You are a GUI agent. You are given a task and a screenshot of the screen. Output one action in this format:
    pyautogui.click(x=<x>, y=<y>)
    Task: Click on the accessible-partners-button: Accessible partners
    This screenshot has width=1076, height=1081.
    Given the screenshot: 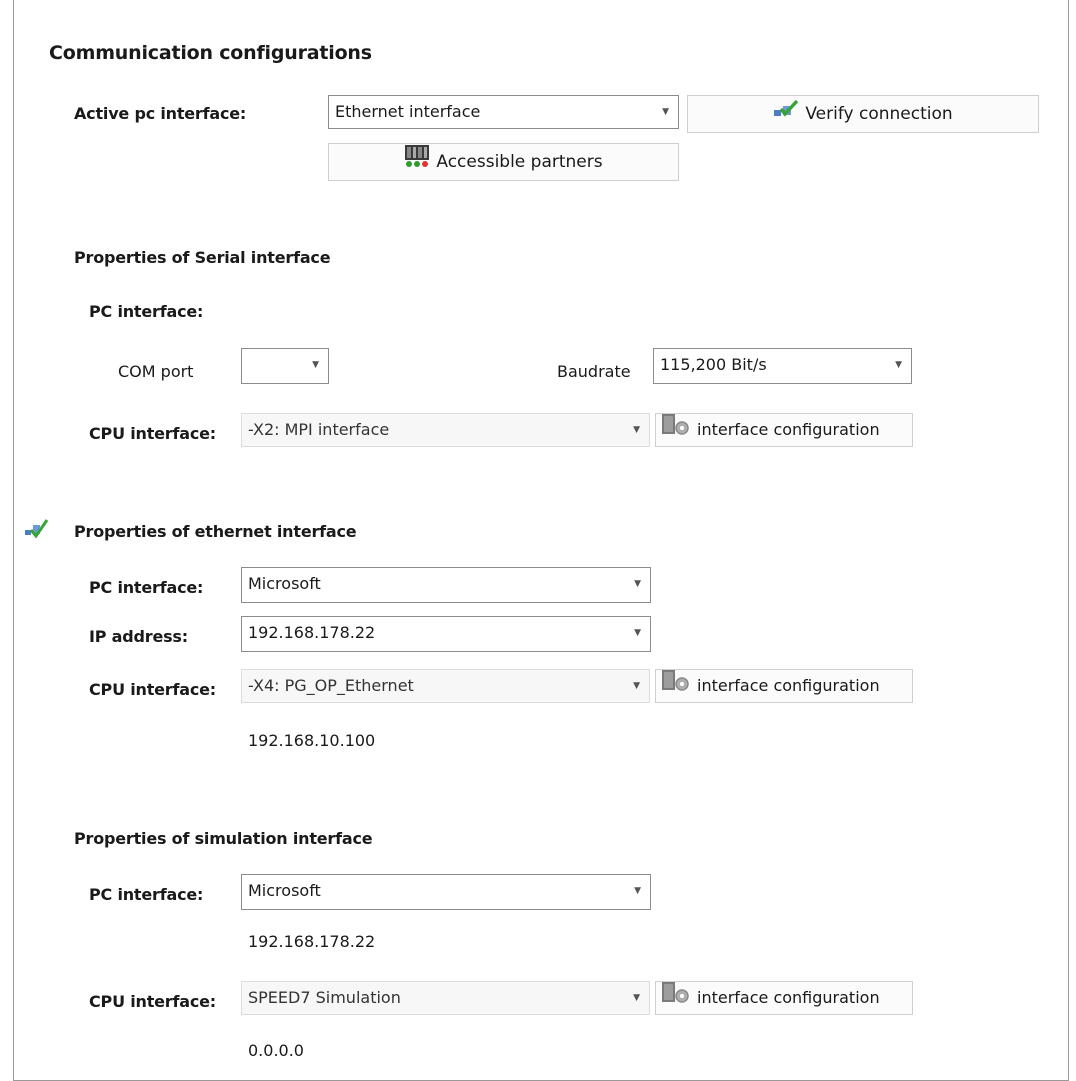 What is the action you would take?
    pyautogui.click(x=503, y=162)
    